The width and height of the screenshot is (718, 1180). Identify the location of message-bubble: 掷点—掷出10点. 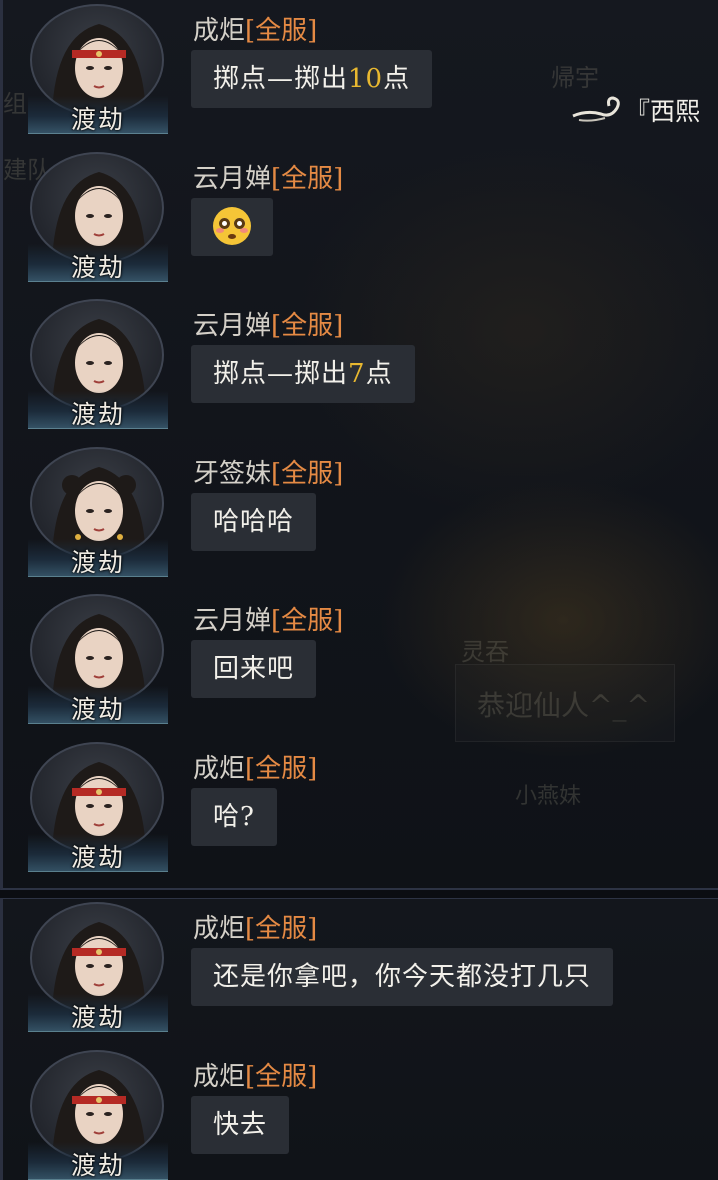
(312, 79).